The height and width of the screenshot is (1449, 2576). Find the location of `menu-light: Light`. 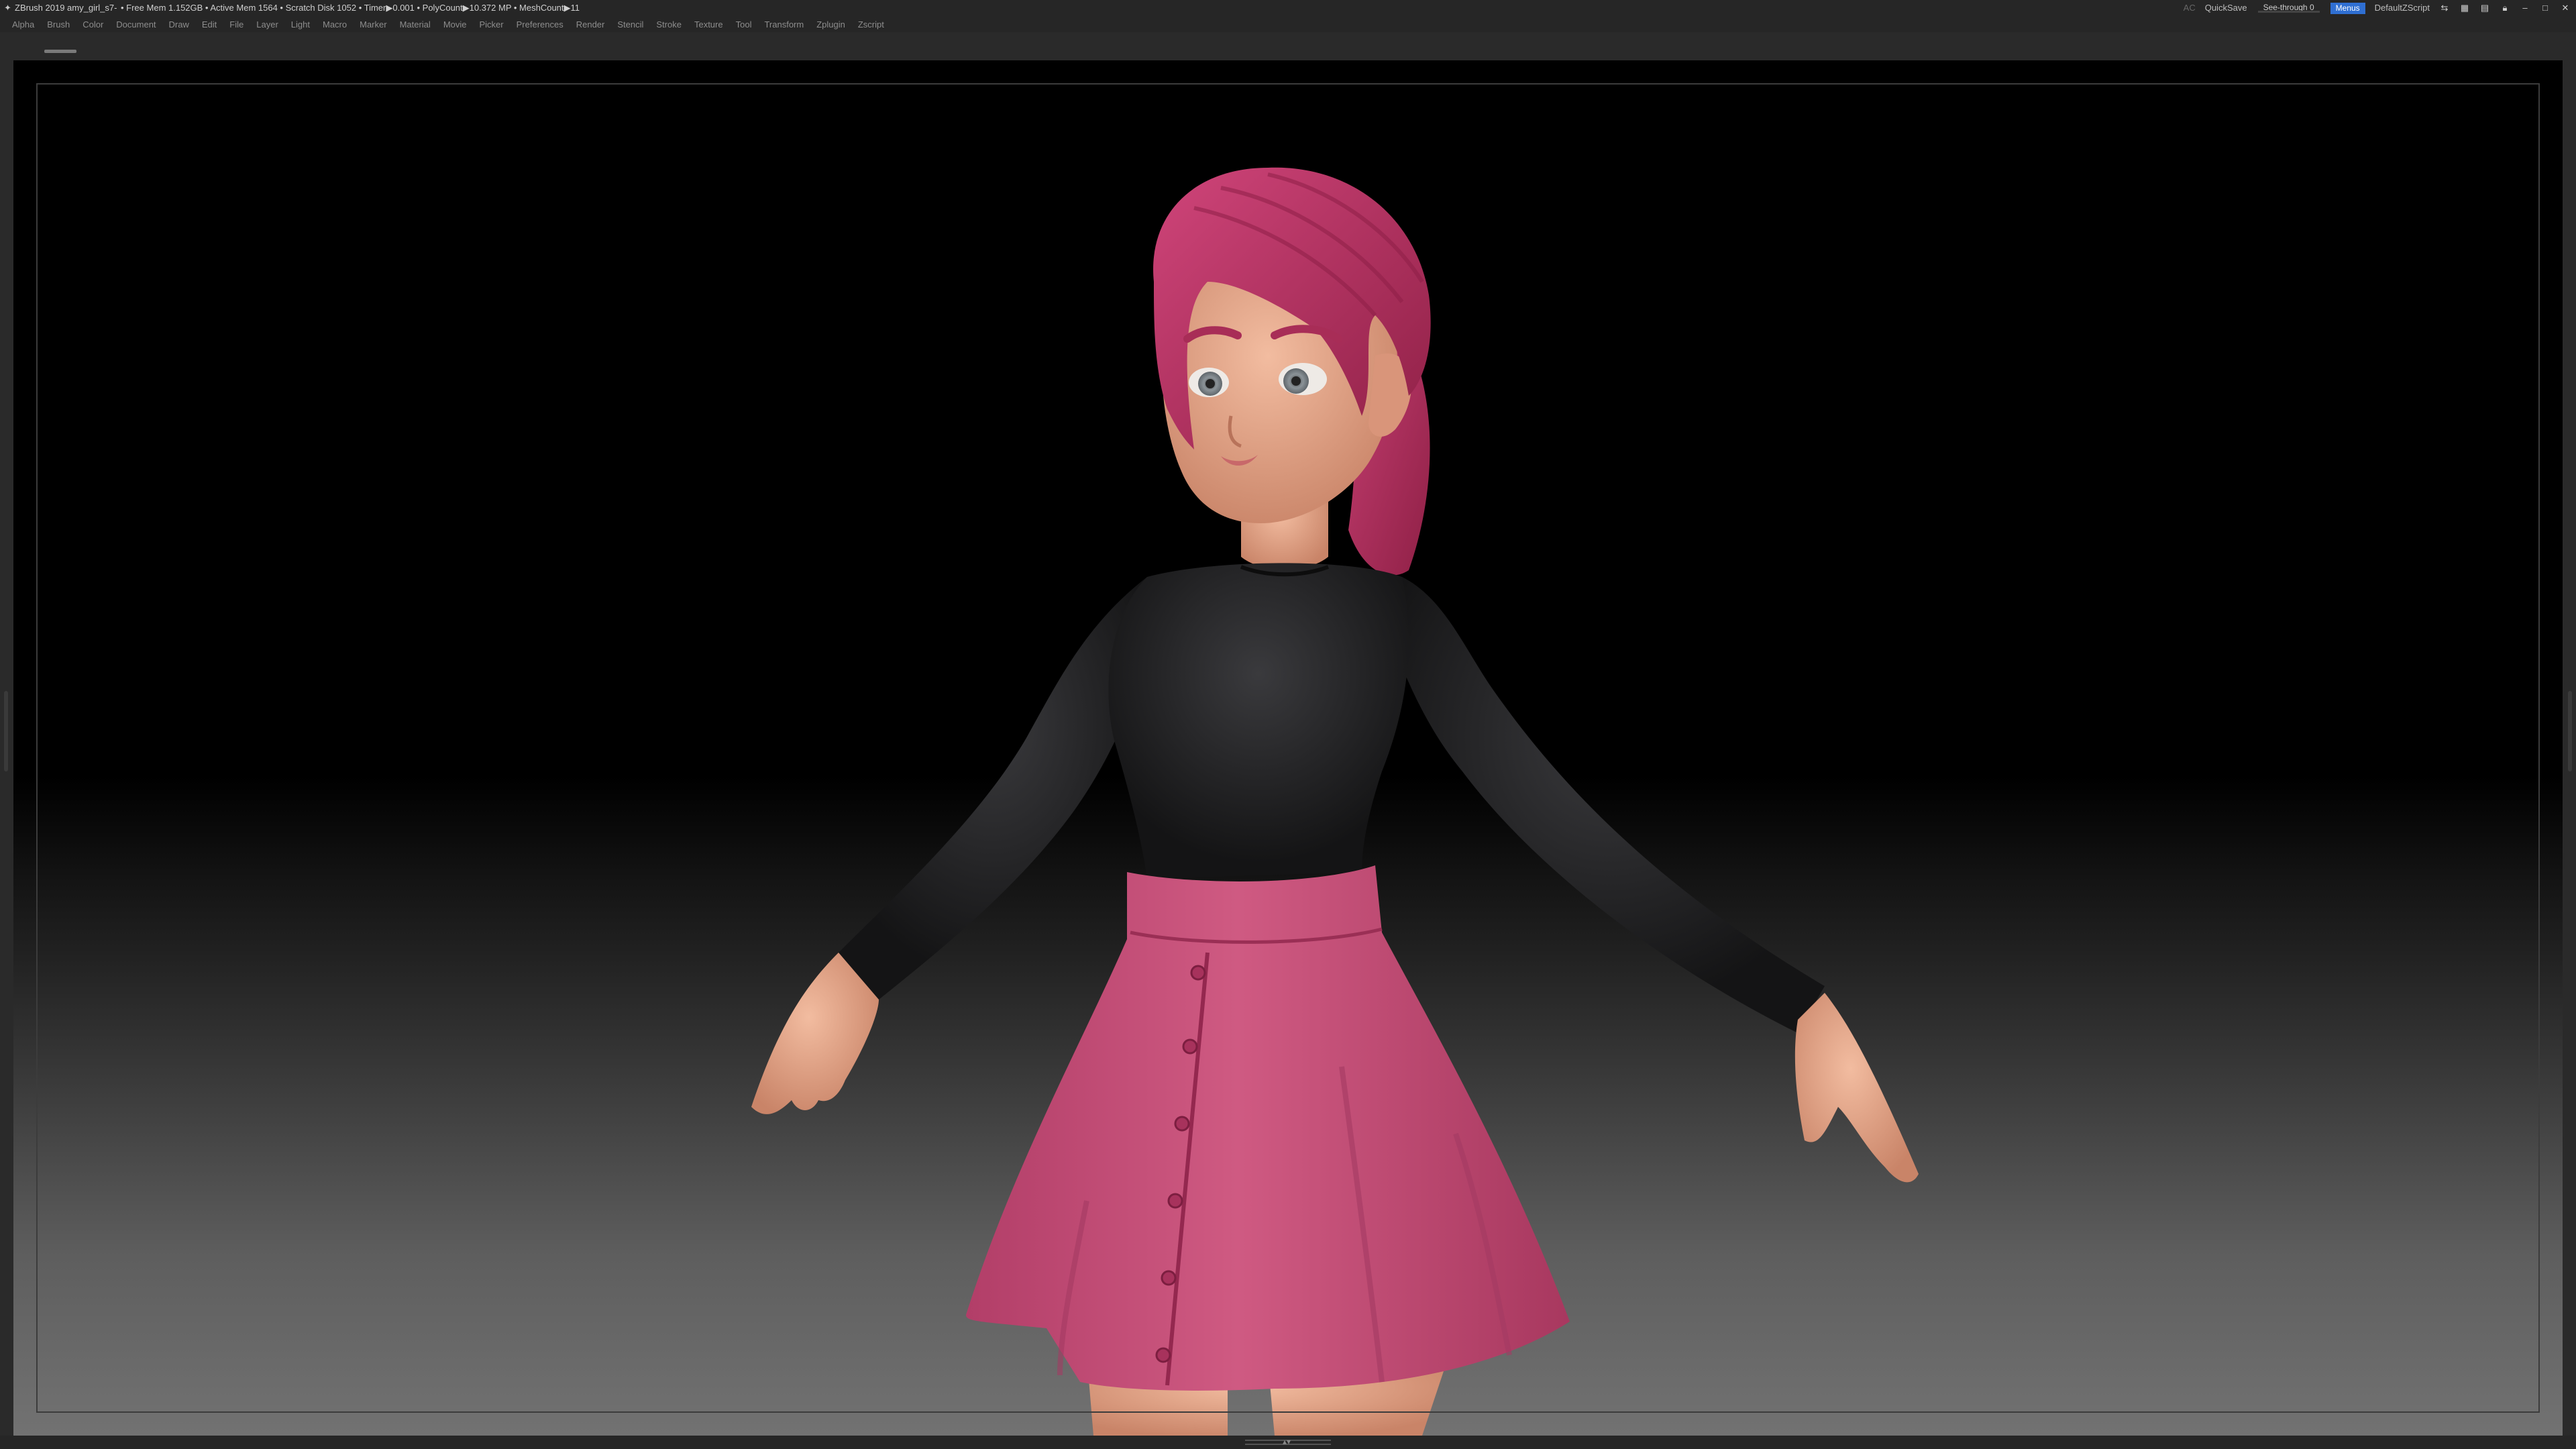

menu-light: Light is located at coordinates (300, 24).